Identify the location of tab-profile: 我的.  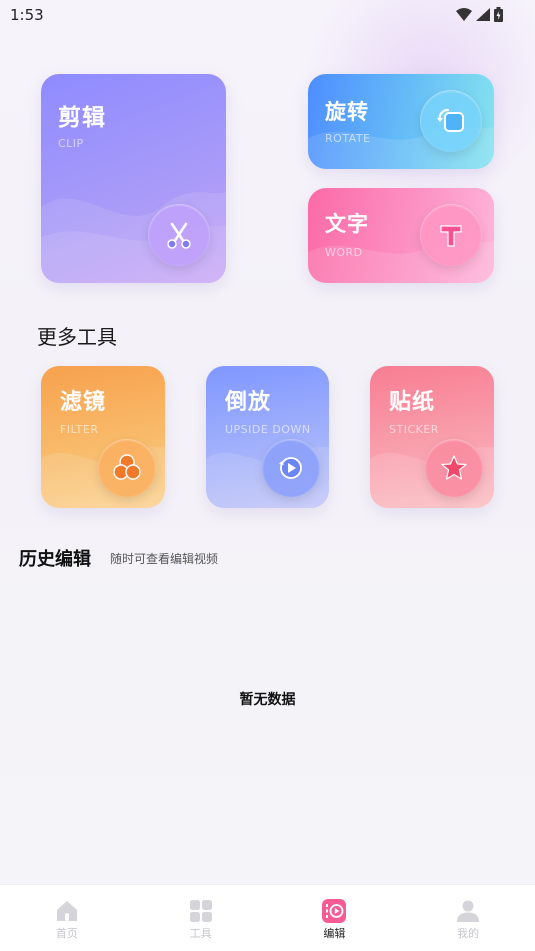
(468, 918).